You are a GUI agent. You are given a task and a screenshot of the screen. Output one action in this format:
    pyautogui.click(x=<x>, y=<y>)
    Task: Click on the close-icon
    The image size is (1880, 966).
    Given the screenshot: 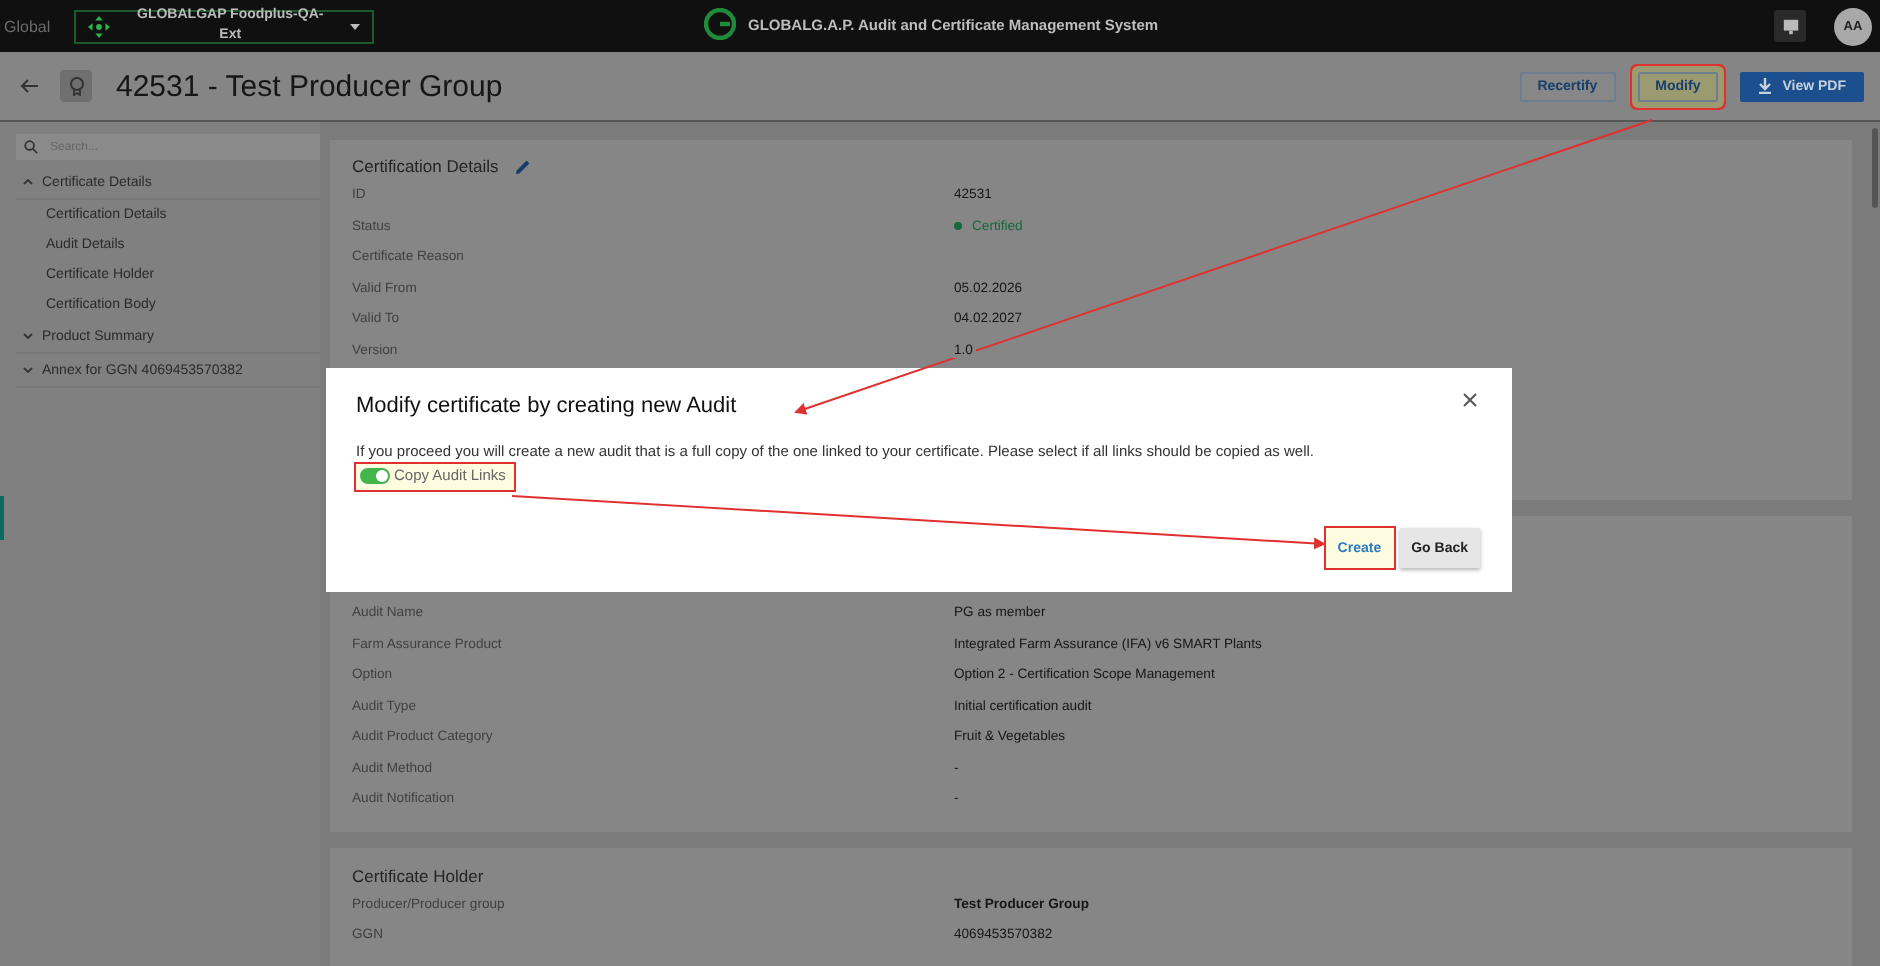 What is the action you would take?
    pyautogui.click(x=1472, y=402)
    